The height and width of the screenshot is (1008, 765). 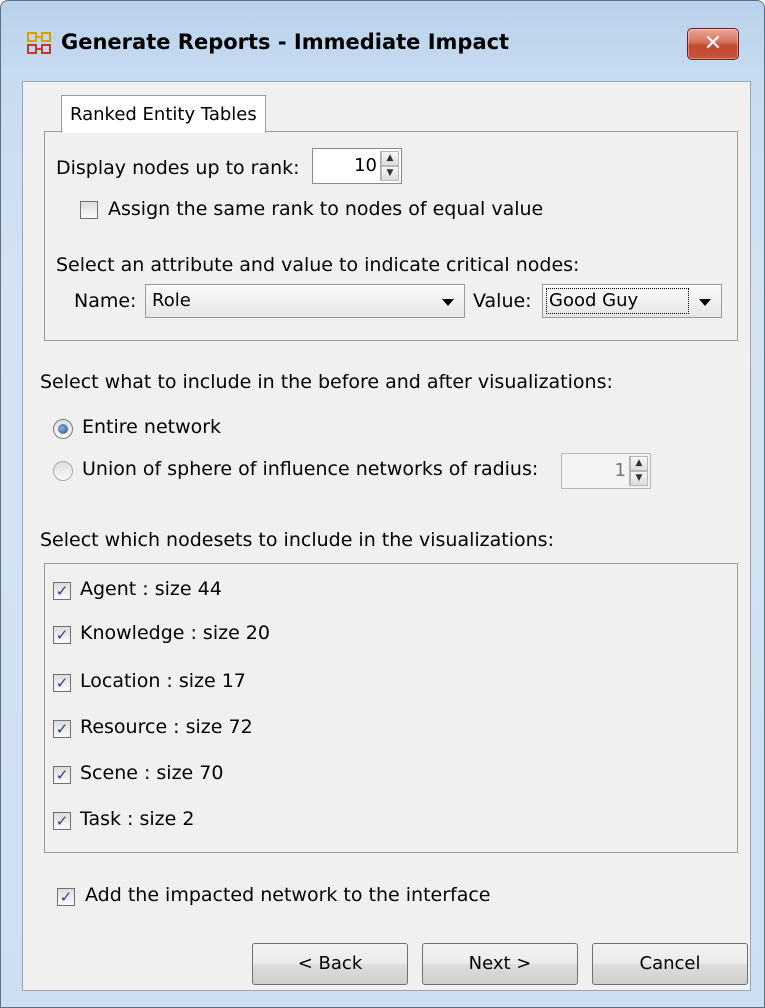 I want to click on rank-spinner: 10 ▲ ▼, so click(x=357, y=166).